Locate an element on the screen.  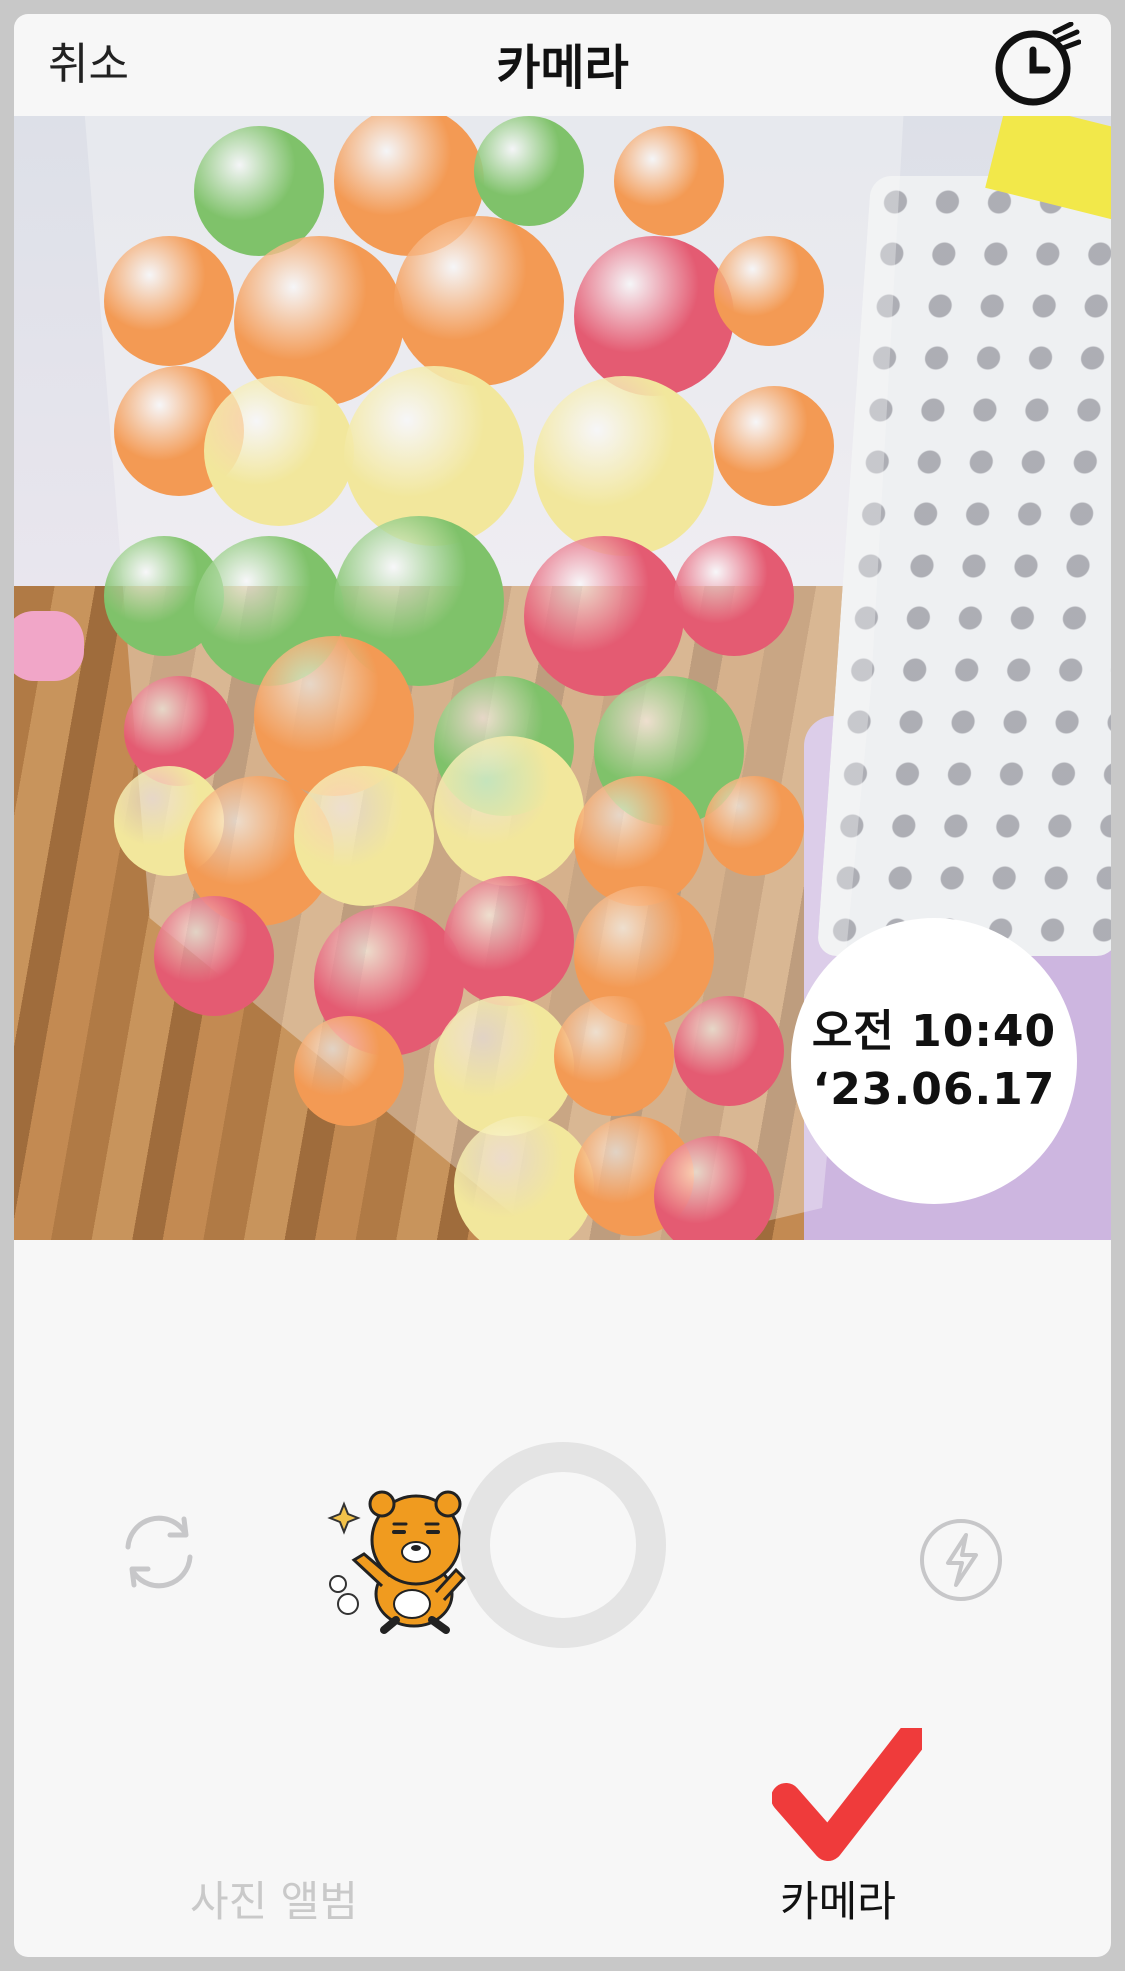
timestamp-badge: 오전 10:40 ‘23.06.17 is located at coordinates (934, 1061).